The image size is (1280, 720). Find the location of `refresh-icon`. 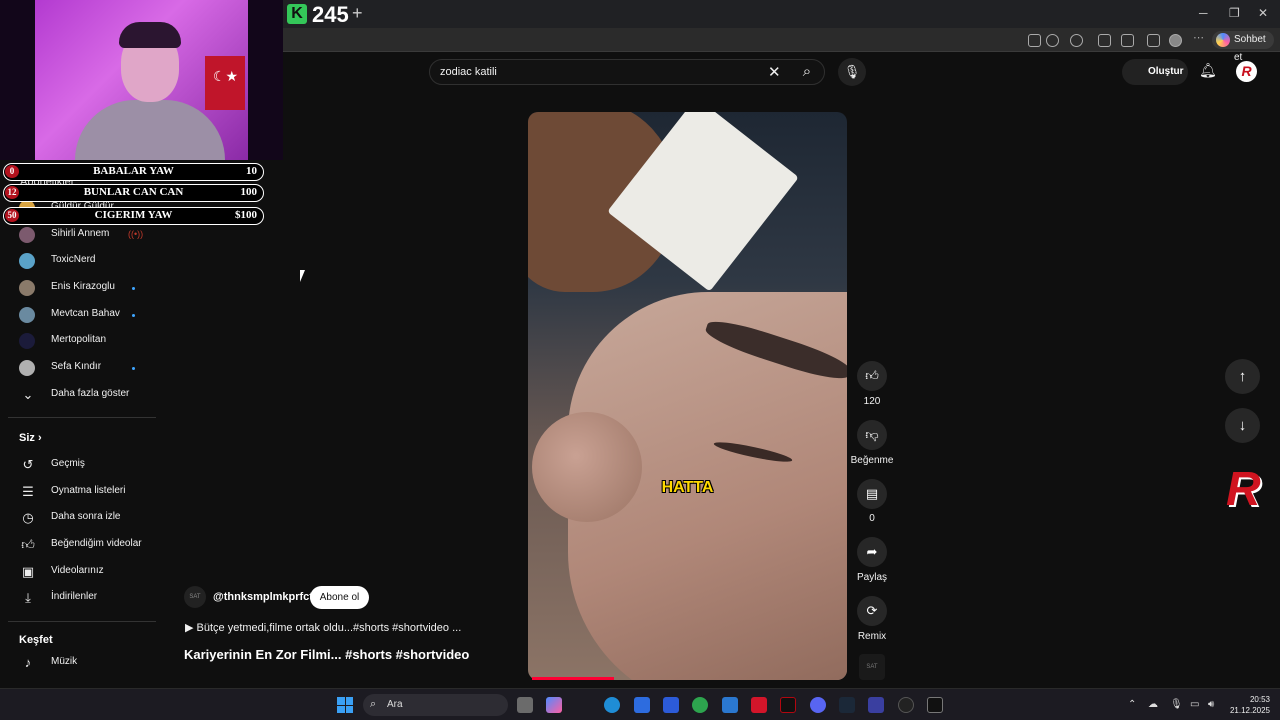

refresh-icon is located at coordinates (1076, 40).